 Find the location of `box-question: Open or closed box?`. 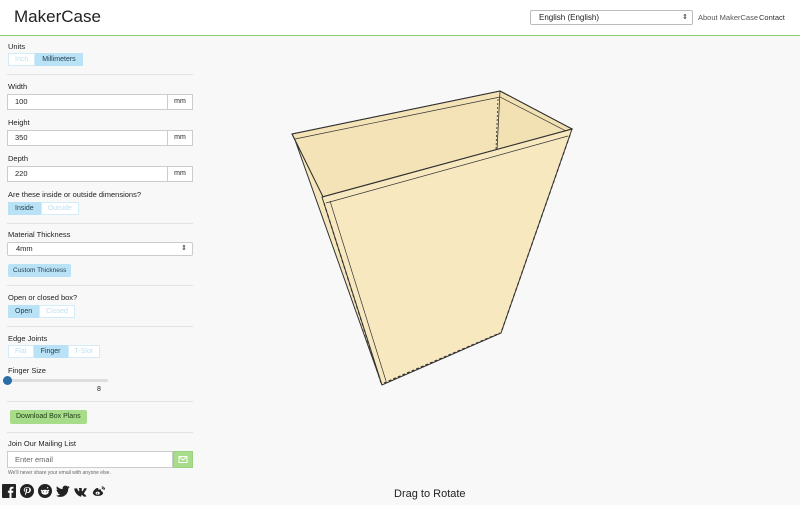

box-question: Open or closed box? is located at coordinates (43, 297).